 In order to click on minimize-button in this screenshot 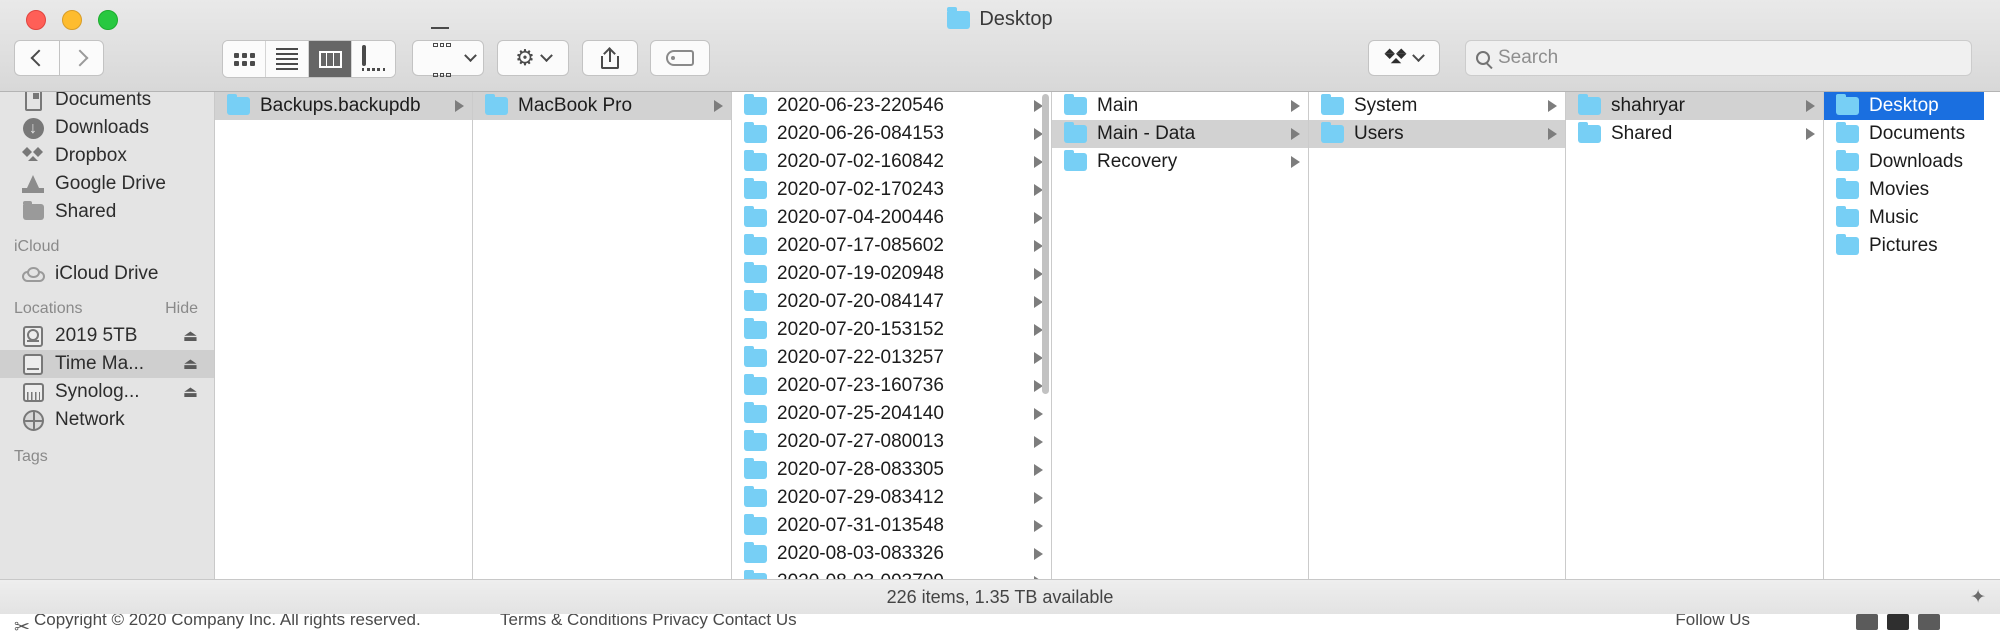, I will do `click(72, 20)`.